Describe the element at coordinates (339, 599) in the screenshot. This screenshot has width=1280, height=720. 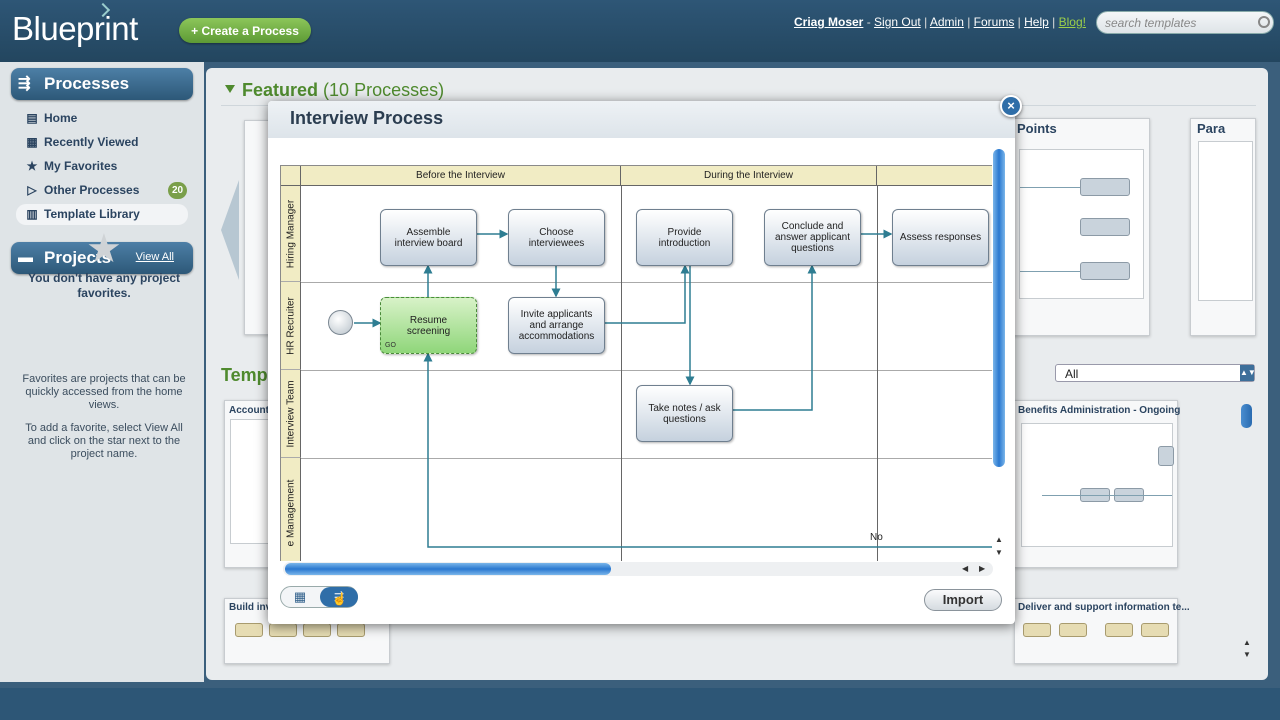
I see `hand-cursor-icon: ☝` at that location.